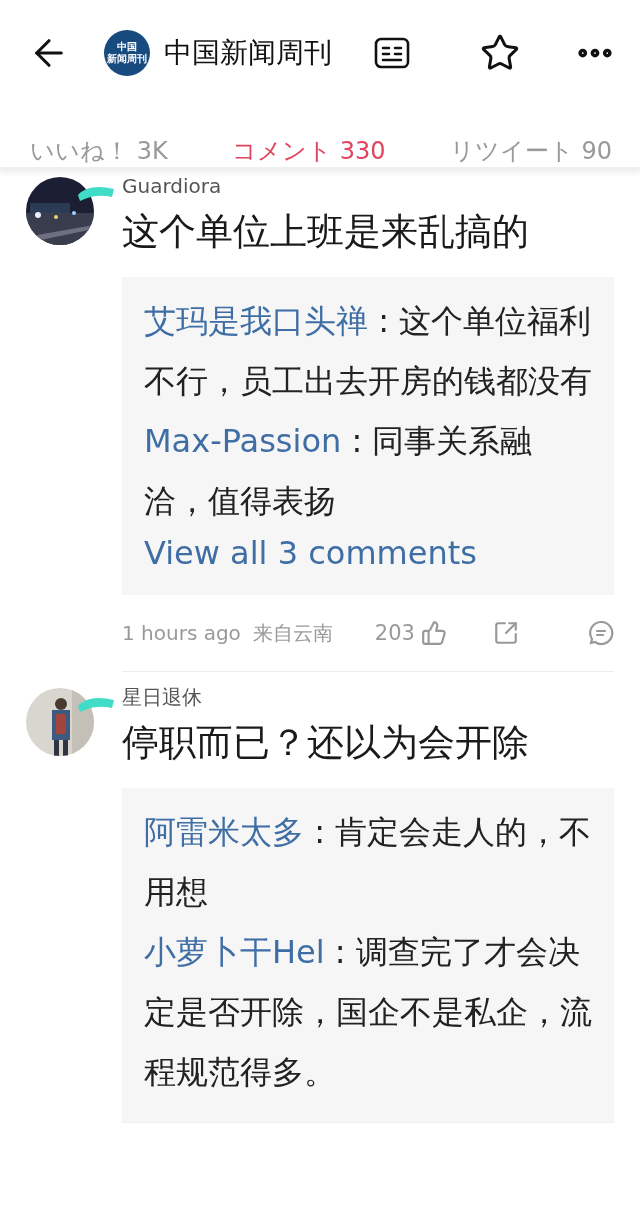 This screenshot has width=640, height=1214. I want to click on star-icon, so click(500, 52).